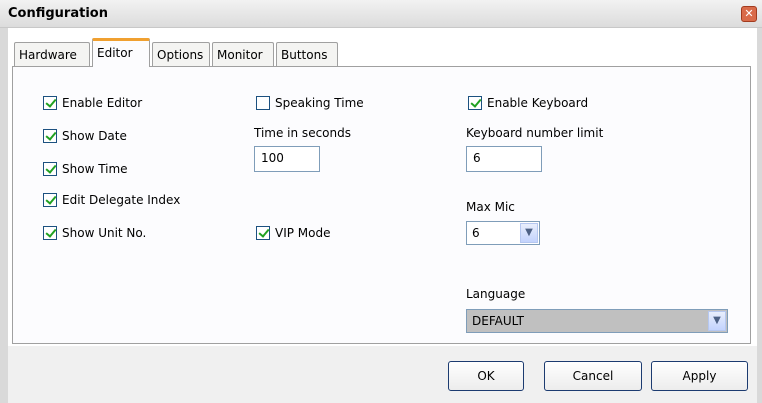 The width and height of the screenshot is (762, 403). Describe the element at coordinates (504, 159) in the screenshot. I see `keyboard-number-limit-input: 6` at that location.